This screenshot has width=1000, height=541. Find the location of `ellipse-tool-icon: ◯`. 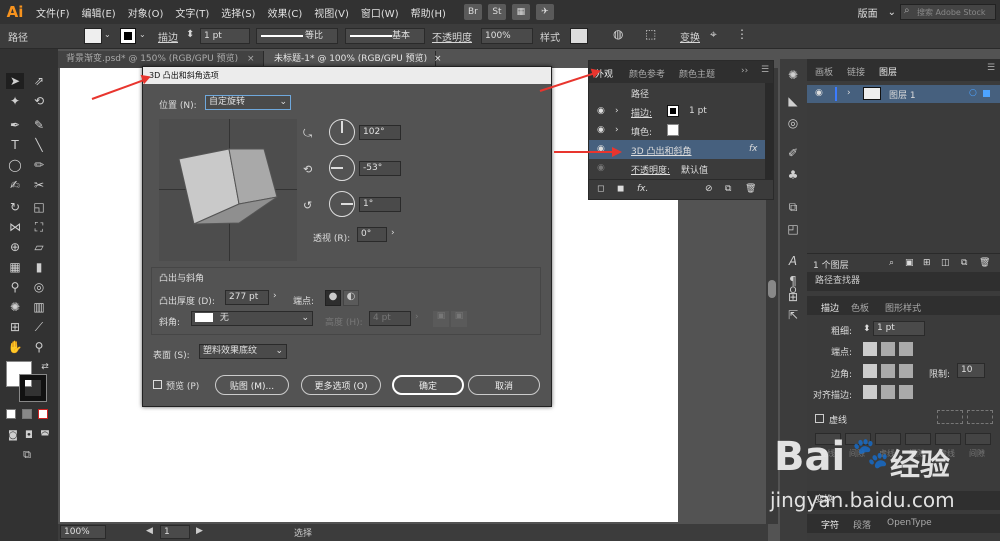

ellipse-tool-icon: ◯ is located at coordinates (15, 165).